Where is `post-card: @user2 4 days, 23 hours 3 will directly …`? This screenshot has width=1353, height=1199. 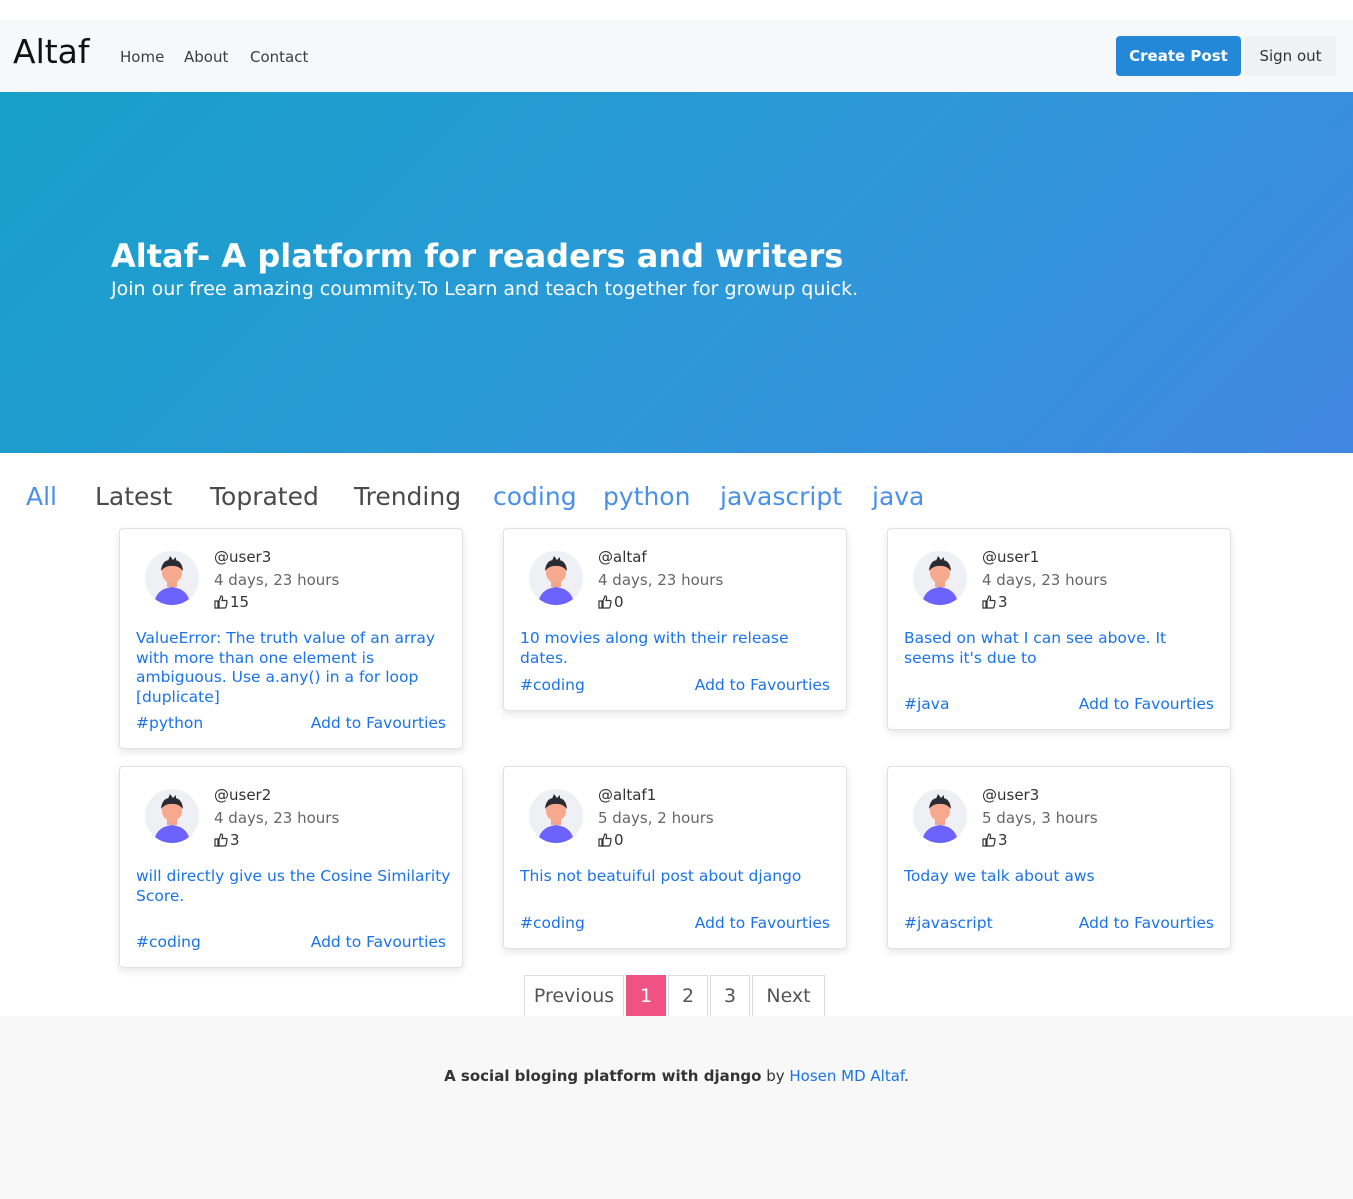
post-card: @user2 4 days, 23 hours 3 will directly … is located at coordinates (291, 867).